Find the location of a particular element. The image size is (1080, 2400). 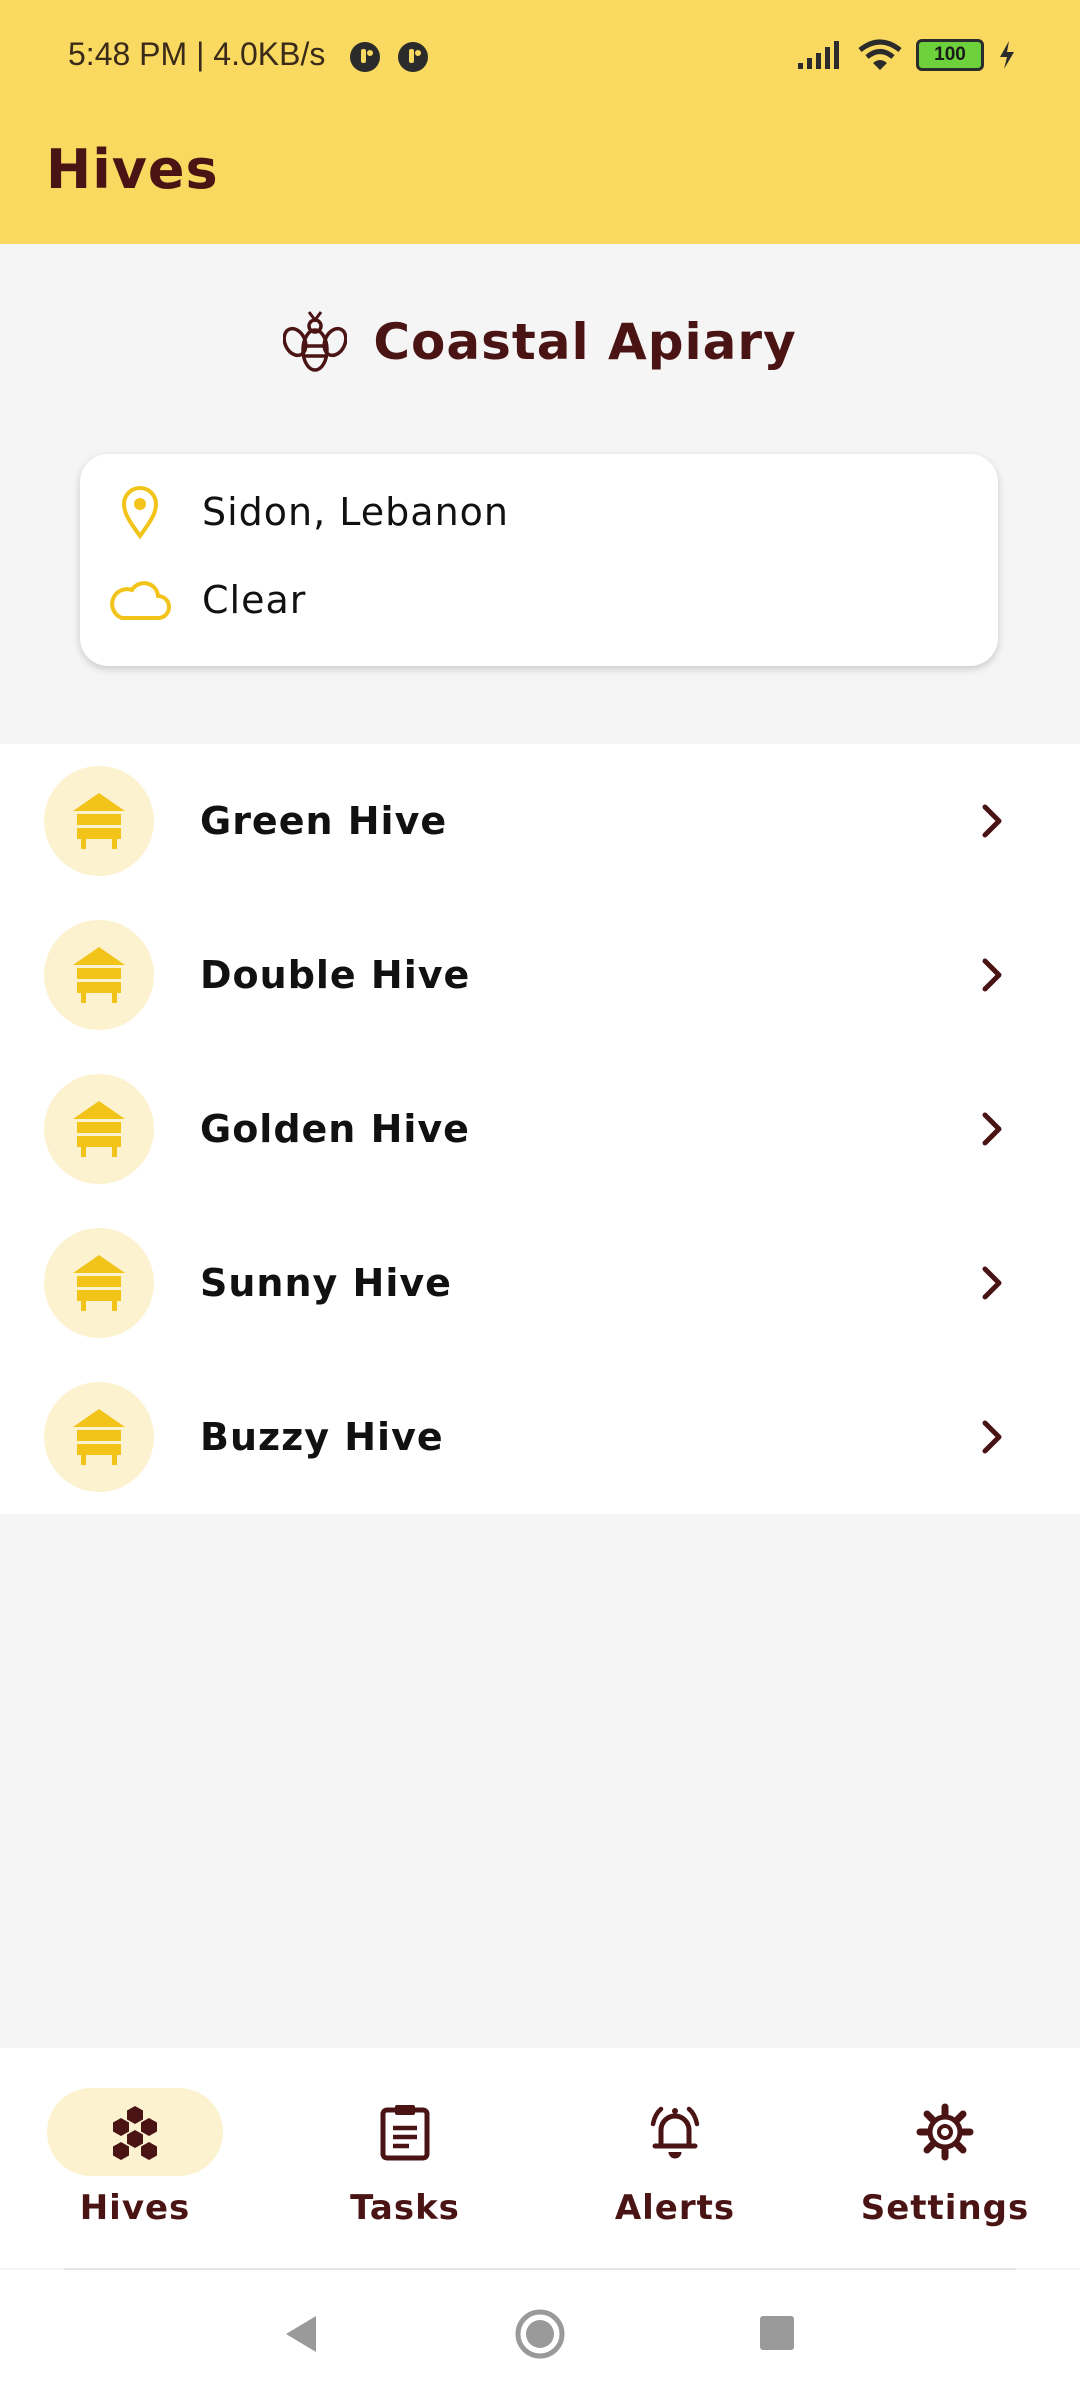

list-item: Golden Hive is located at coordinates (540, 1129).